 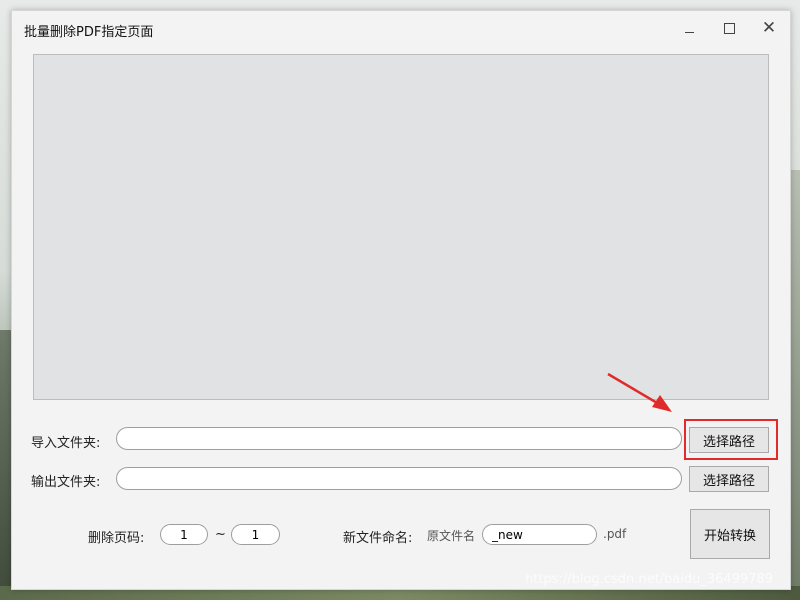 What do you see at coordinates (378, 538) in the screenshot?
I see `rename-label: 新文件命名:` at bounding box center [378, 538].